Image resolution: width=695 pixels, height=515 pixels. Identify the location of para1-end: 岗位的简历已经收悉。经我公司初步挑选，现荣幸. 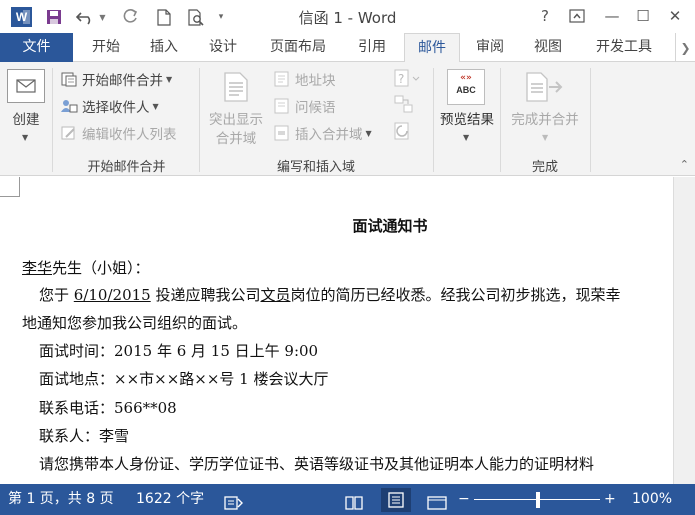
(455, 295).